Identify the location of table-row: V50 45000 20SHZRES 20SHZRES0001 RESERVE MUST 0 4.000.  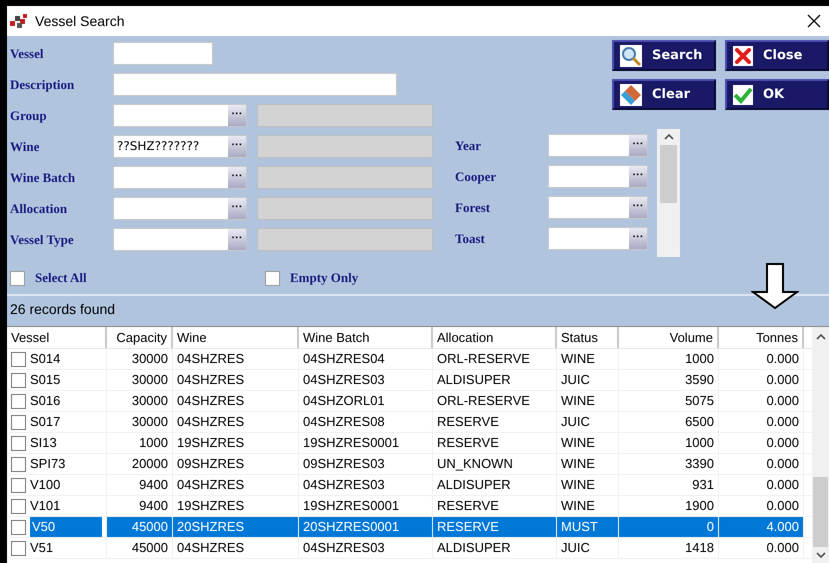
(409, 527).